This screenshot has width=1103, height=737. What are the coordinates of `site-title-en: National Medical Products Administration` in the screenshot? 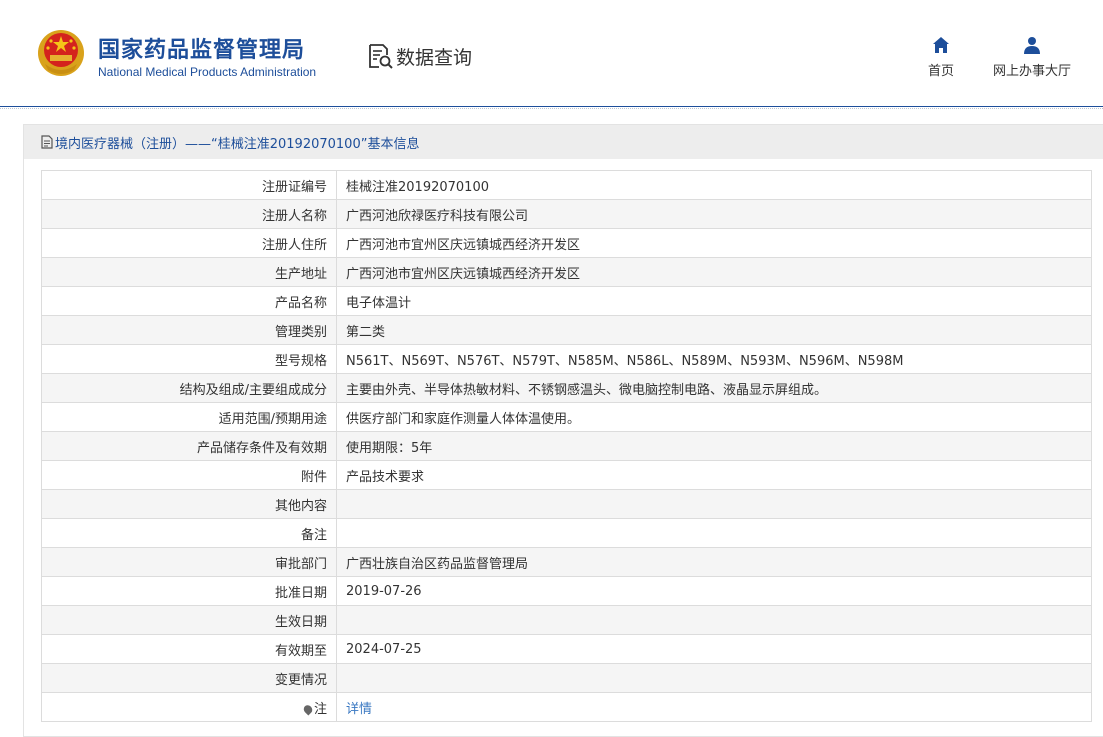 It's located at (207, 72).